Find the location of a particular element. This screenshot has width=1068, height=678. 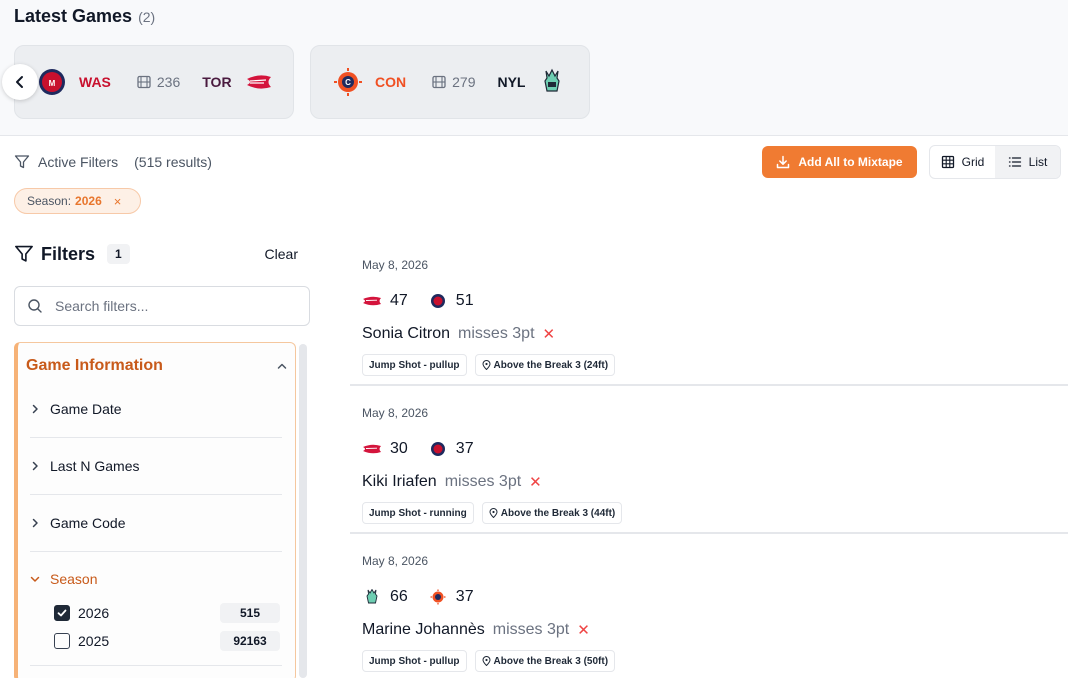

filter-game-date: Game Date is located at coordinates (156, 409).